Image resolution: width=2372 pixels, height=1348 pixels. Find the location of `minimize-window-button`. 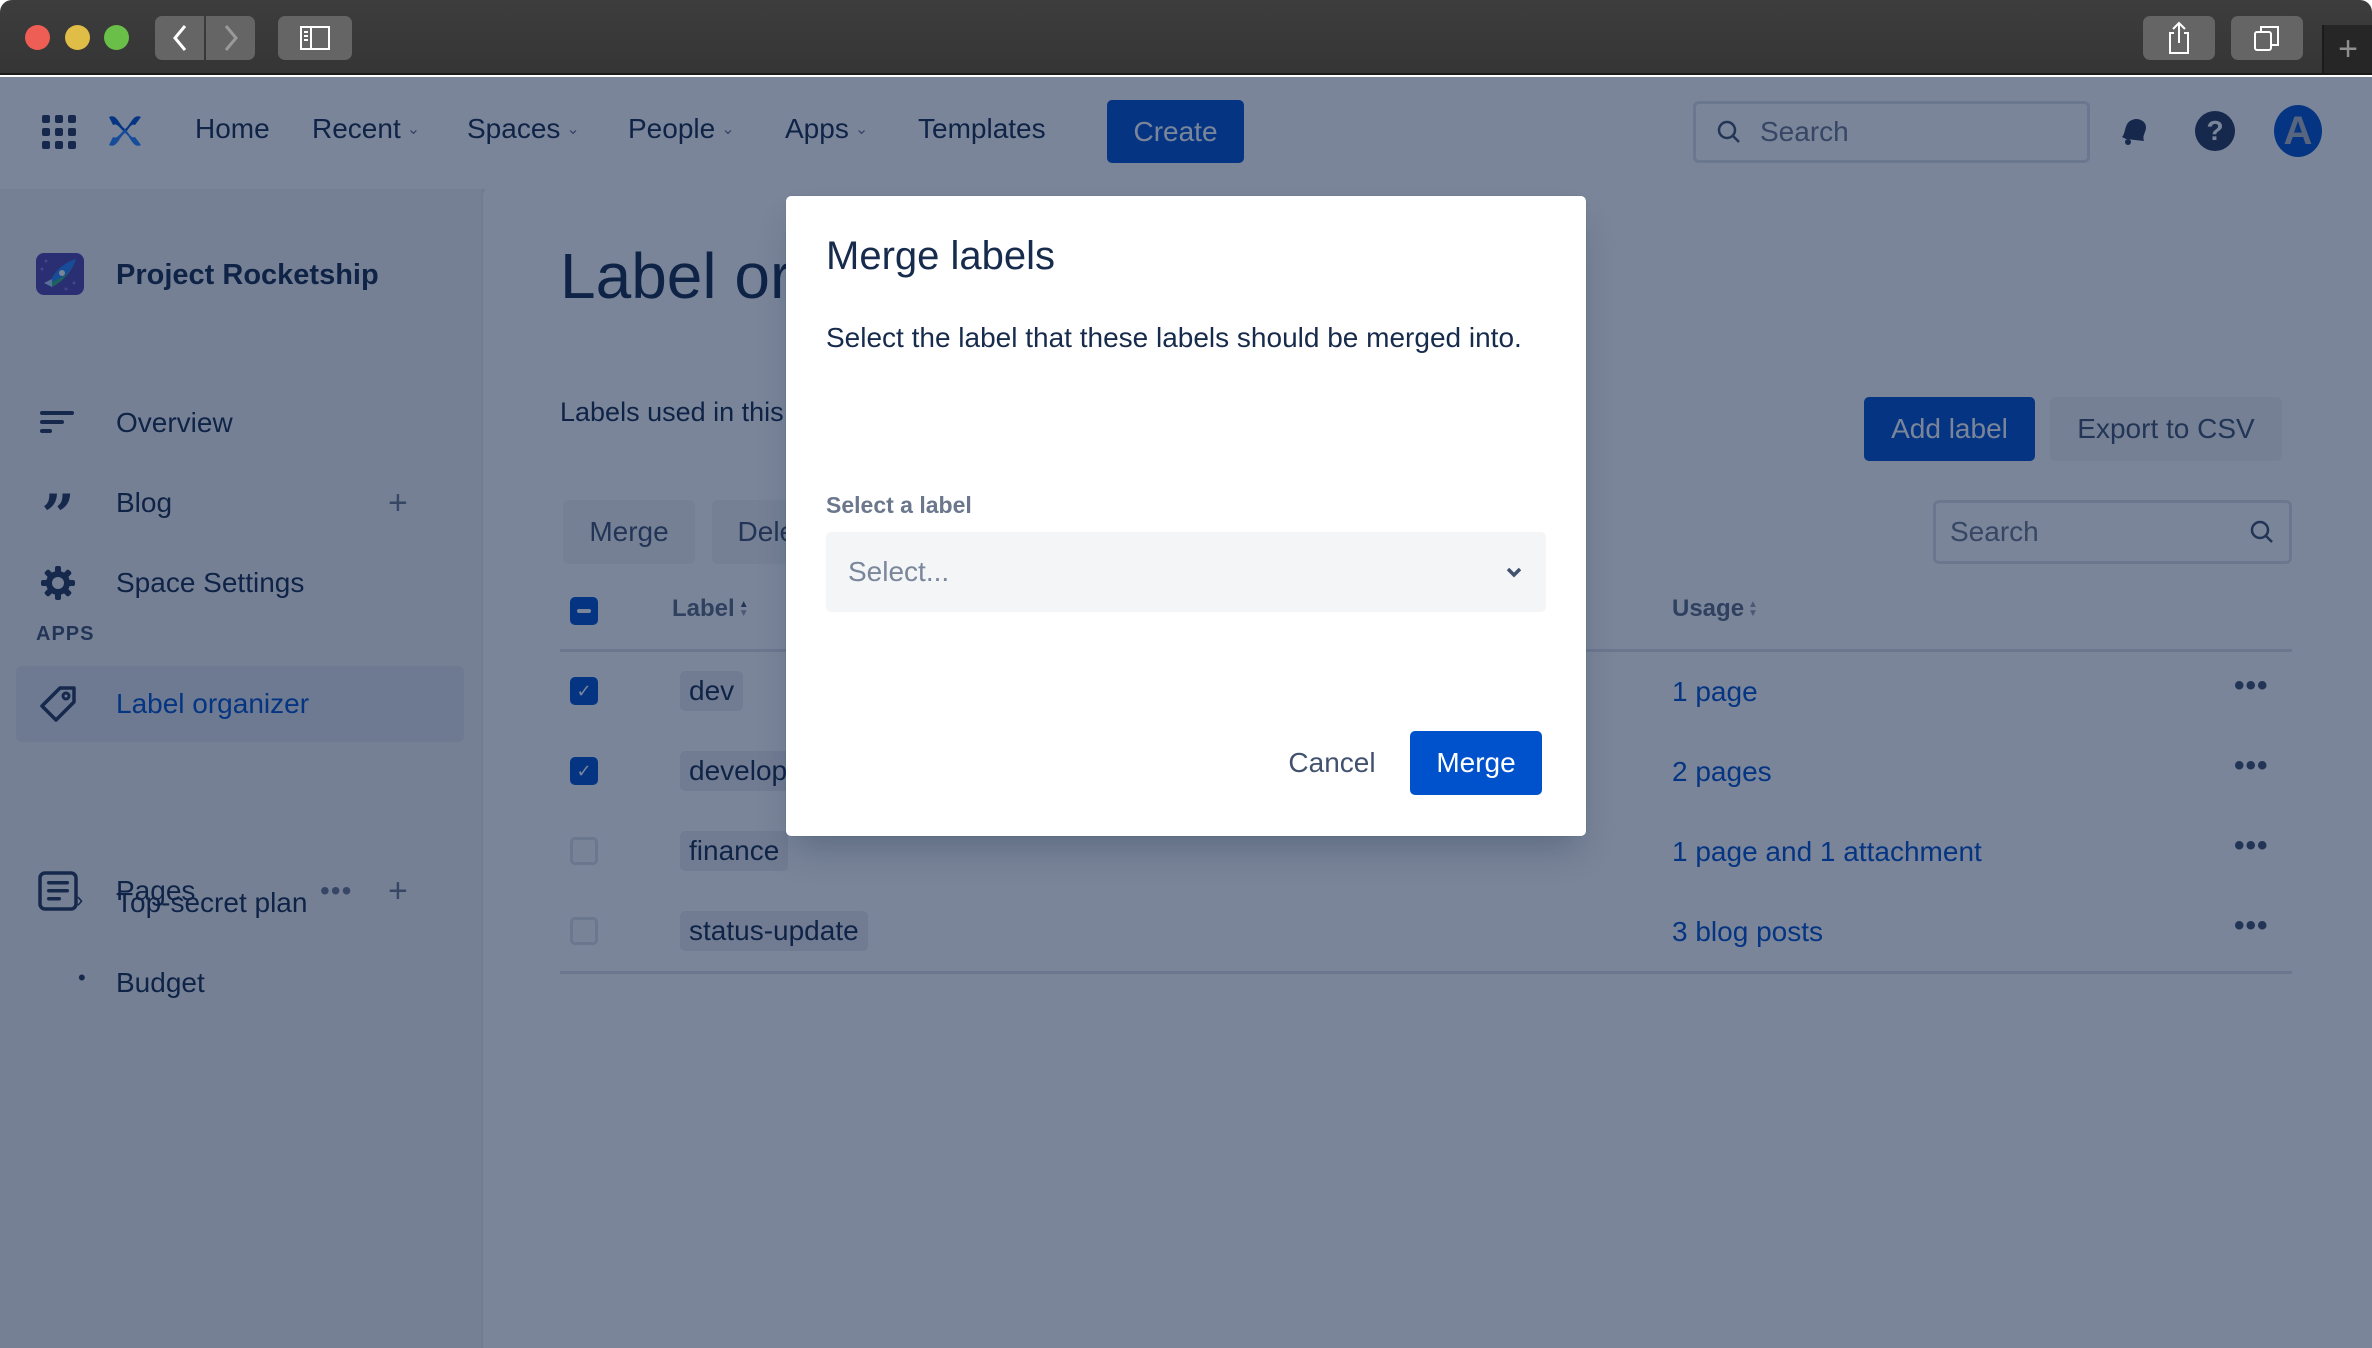

minimize-window-button is located at coordinates (77, 37).